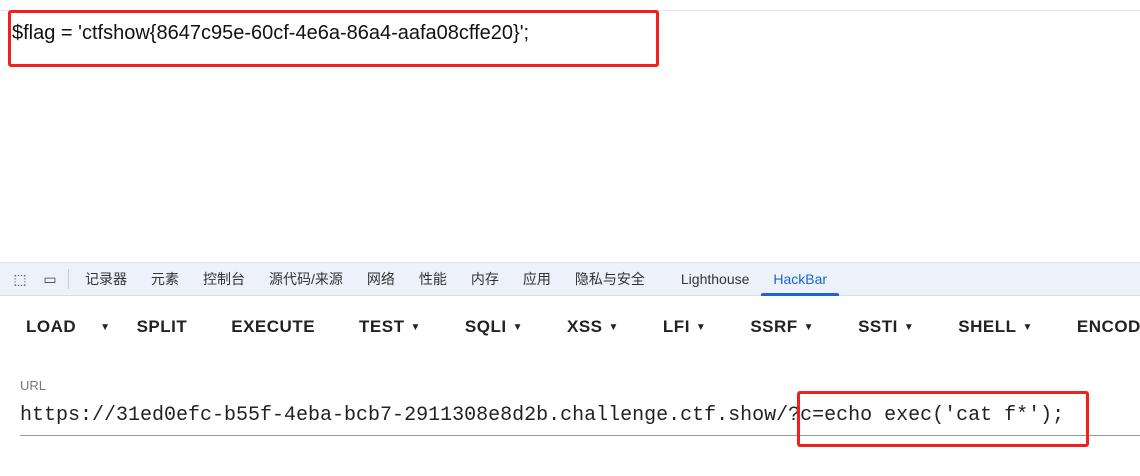 This screenshot has width=1140, height=476. What do you see at coordinates (20, 279) in the screenshot?
I see `inspect-element-icon: ⬚` at bounding box center [20, 279].